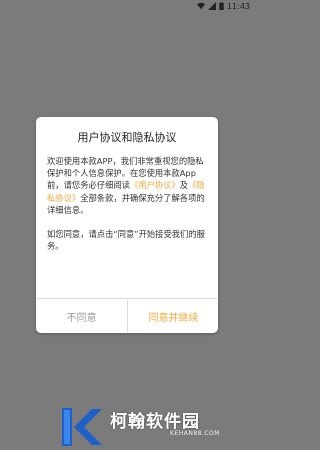  Describe the element at coordinates (126, 240) in the screenshot. I see `dialog-paragraph-consent: 如您同意，请点击“同意”开始接受我们的服务。` at that location.